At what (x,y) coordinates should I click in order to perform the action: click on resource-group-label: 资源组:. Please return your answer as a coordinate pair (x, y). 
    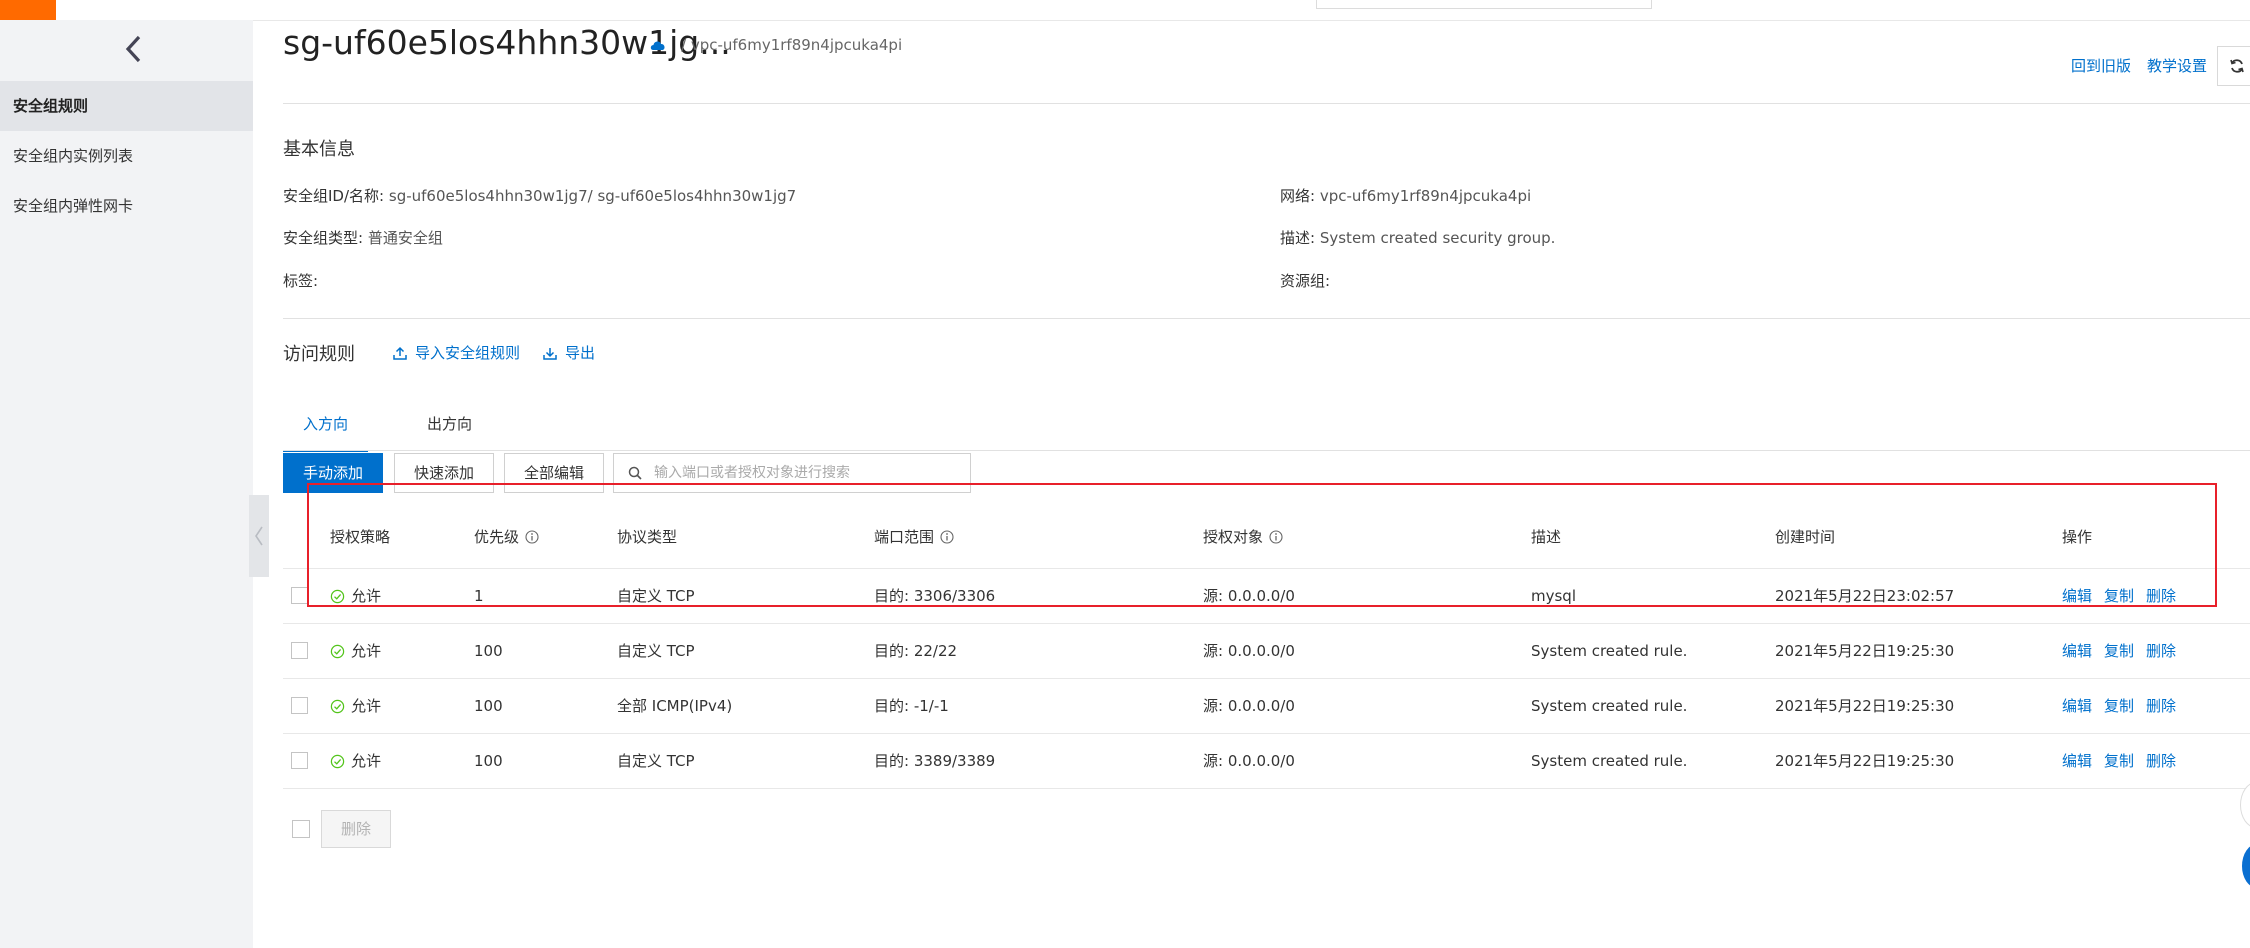
    Looking at the image, I should click on (1305, 281).